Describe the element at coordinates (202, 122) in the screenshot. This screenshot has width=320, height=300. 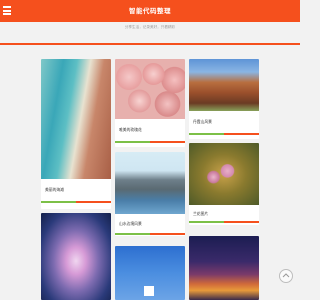
I see `card-title: 丹霞山风景` at that location.